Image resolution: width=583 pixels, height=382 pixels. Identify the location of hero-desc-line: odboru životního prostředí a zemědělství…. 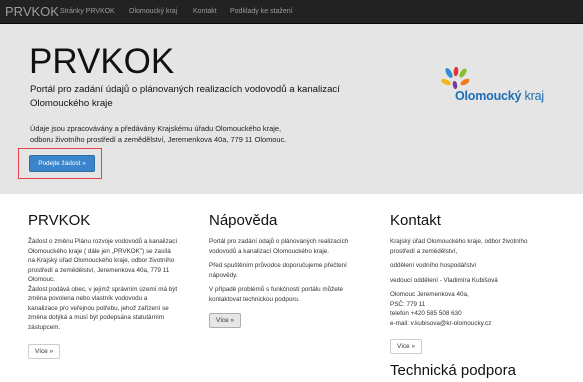
(158, 139).